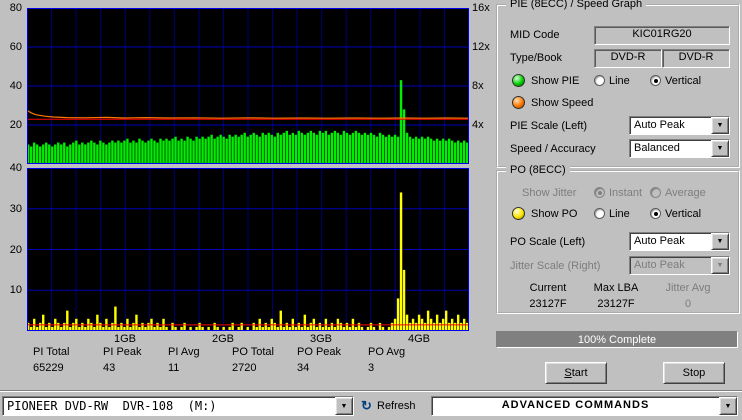 The image size is (742, 420). I want to click on po-scale-value: Auto Peak, so click(659, 241).